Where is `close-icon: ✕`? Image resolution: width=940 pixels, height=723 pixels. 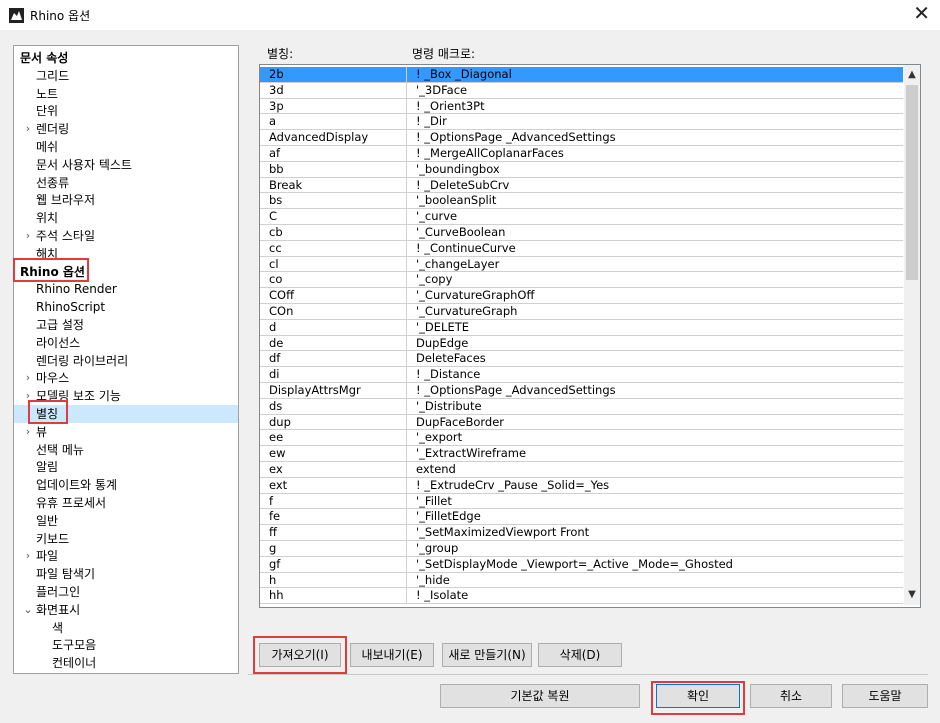 close-icon: ✕ is located at coordinates (921, 13).